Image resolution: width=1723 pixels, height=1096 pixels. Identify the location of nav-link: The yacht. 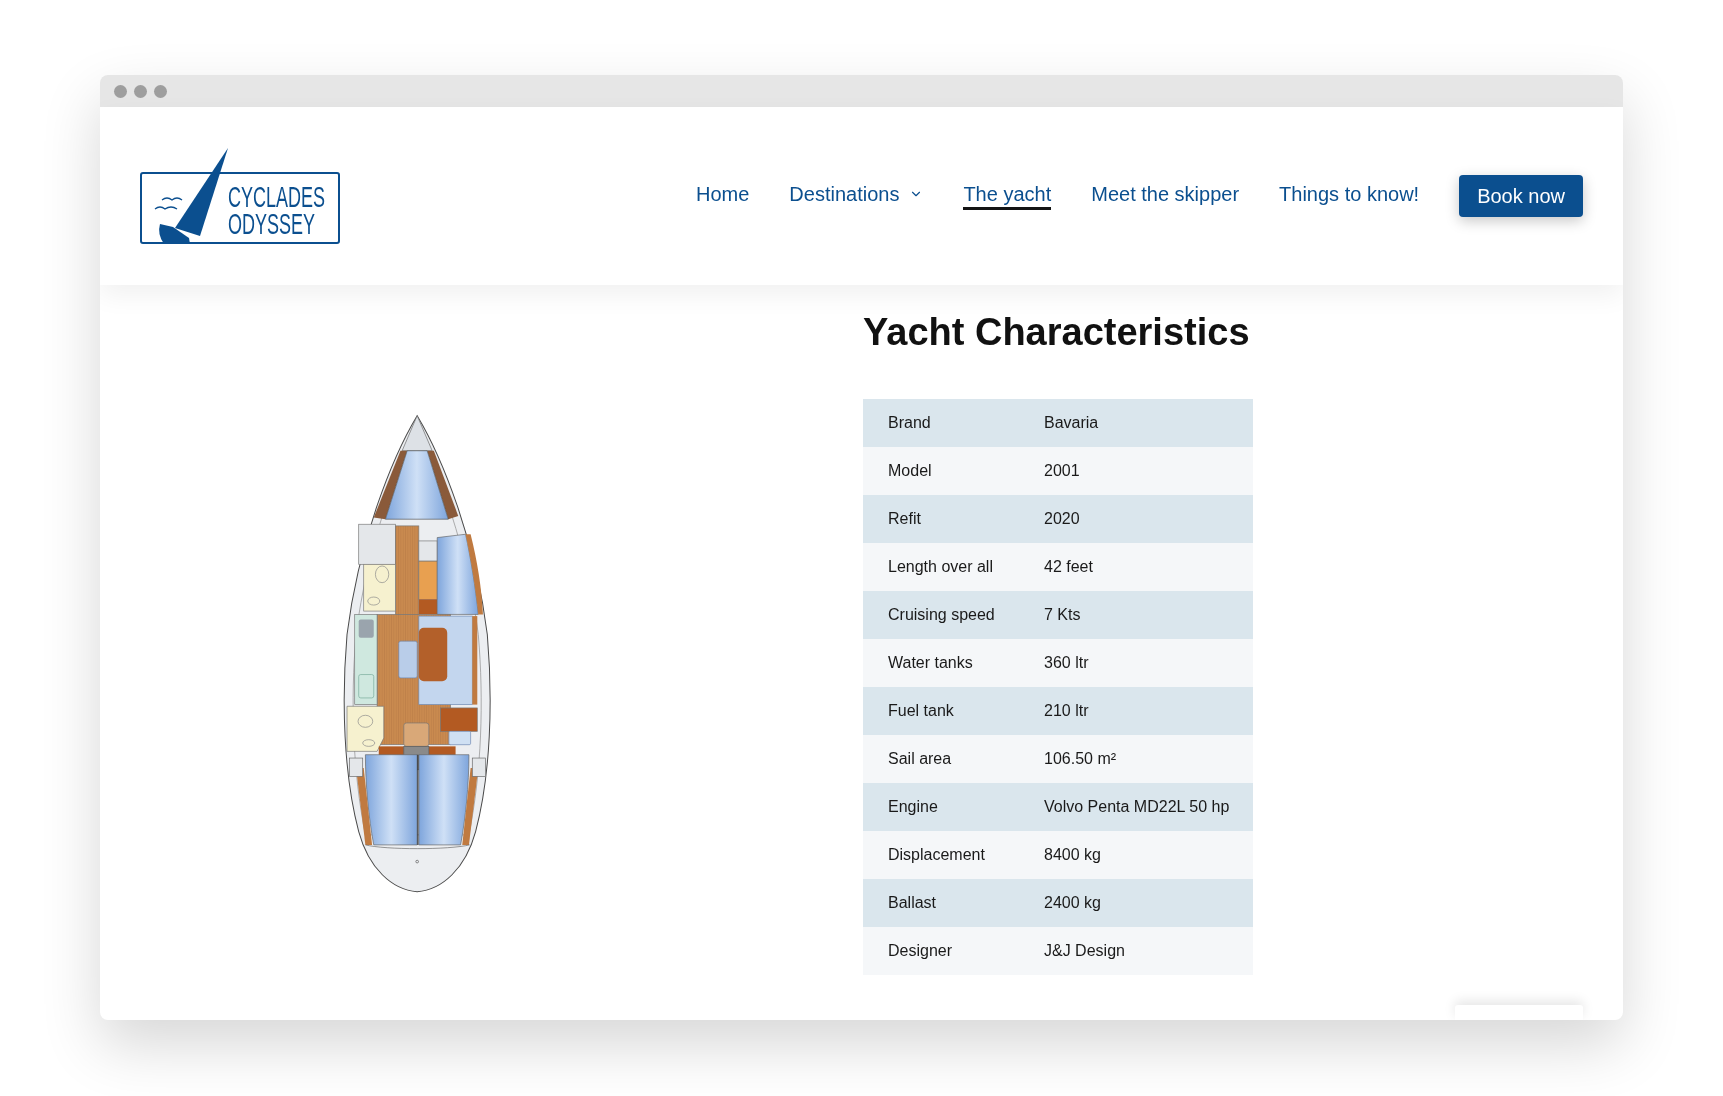
(1007, 196).